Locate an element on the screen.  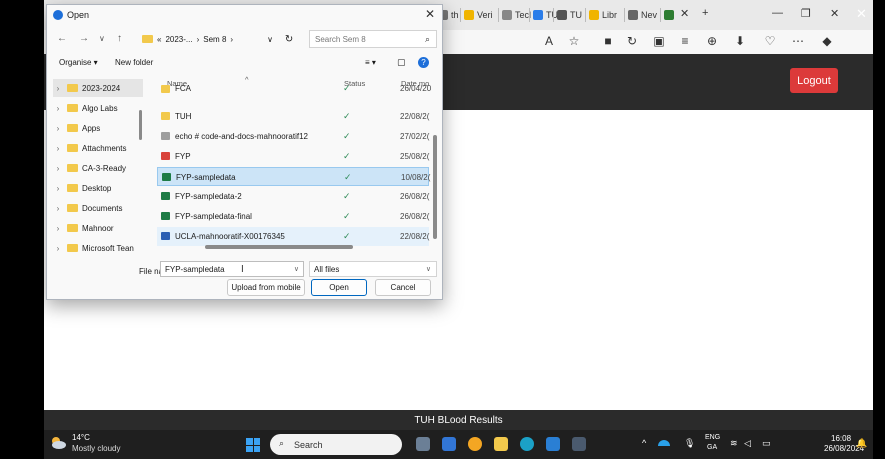
nav-item-attachments: › Attachments is located at coordinates (98, 148).